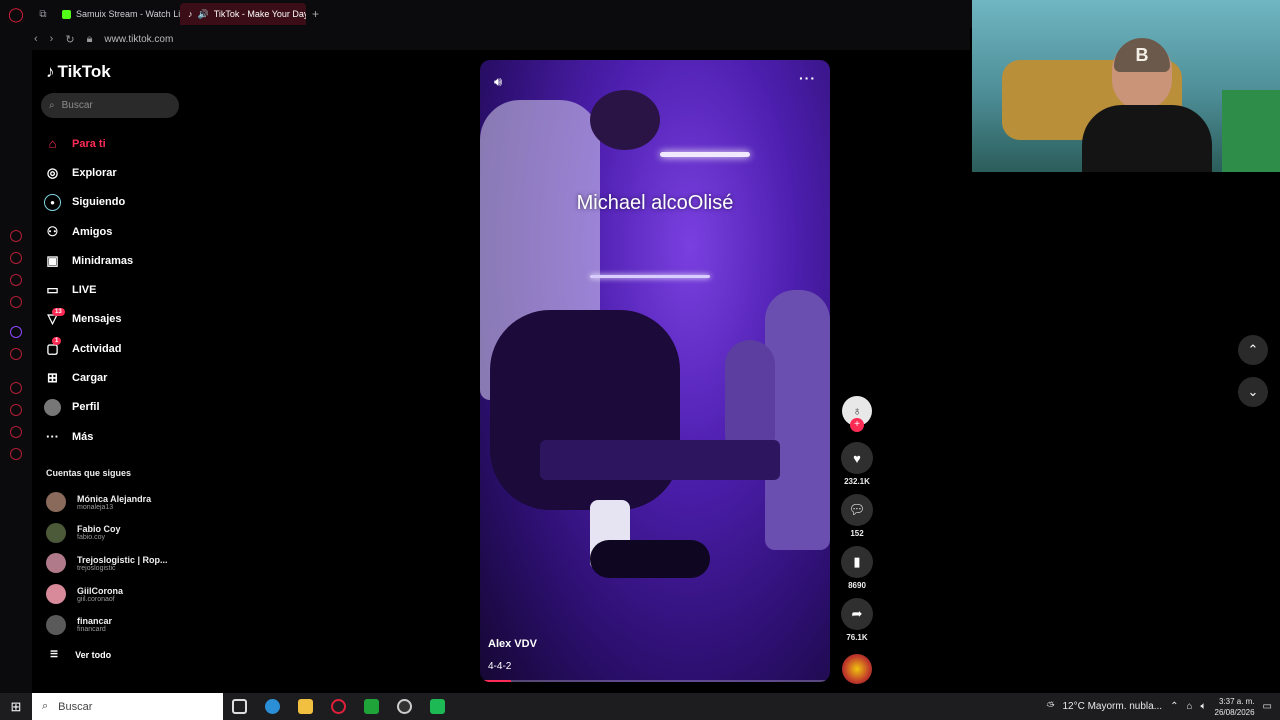 This screenshot has height=720, width=1280. I want to click on search-input: ⌕ Buscar, so click(110, 105).